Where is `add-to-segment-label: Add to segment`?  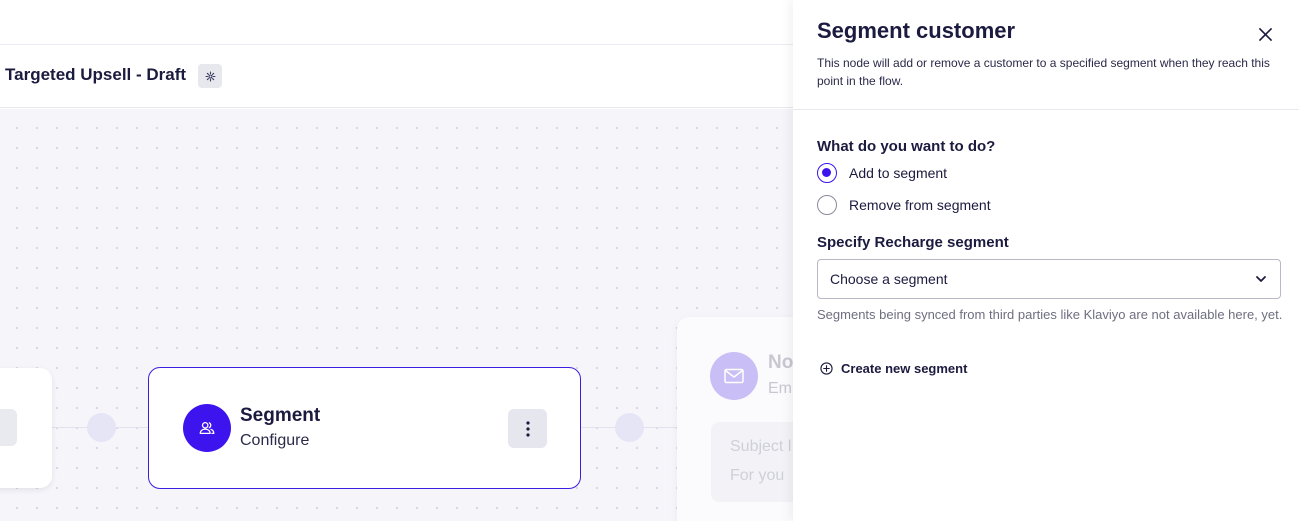
add-to-segment-label: Add to segment is located at coordinates (898, 173).